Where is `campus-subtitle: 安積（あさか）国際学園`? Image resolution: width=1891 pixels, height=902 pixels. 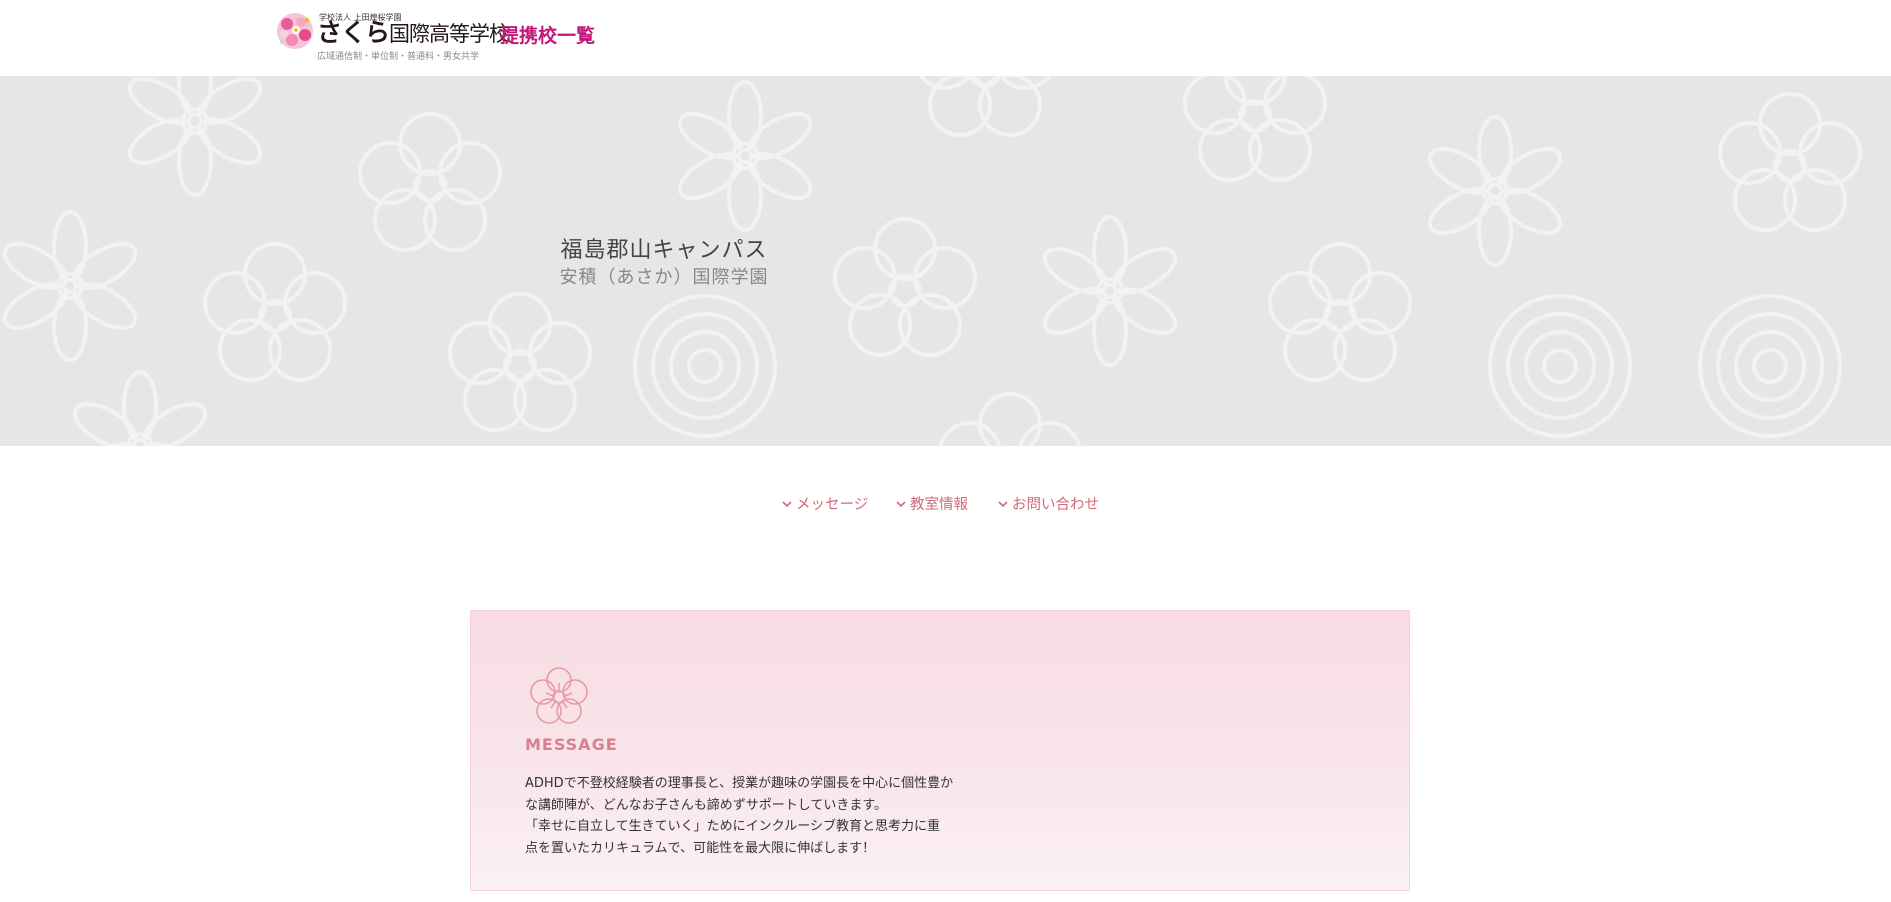 campus-subtitle: 安積（あさか）国際学園 is located at coordinates (664, 277).